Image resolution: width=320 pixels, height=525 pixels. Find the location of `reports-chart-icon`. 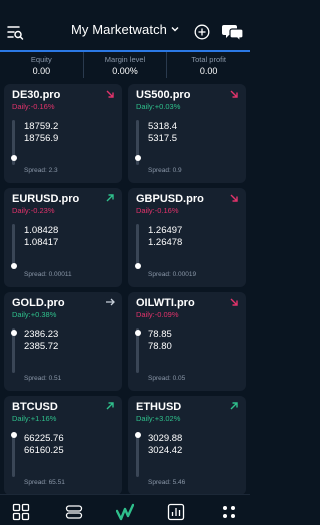

reports-chart-icon is located at coordinates (176, 512).